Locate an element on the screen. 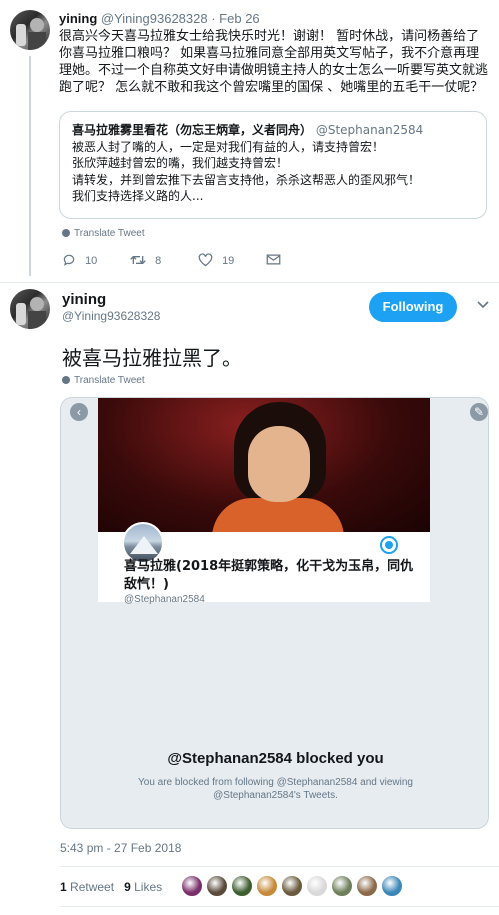 This screenshot has height=915, width=499. like-count: 19 is located at coordinates (228, 261).